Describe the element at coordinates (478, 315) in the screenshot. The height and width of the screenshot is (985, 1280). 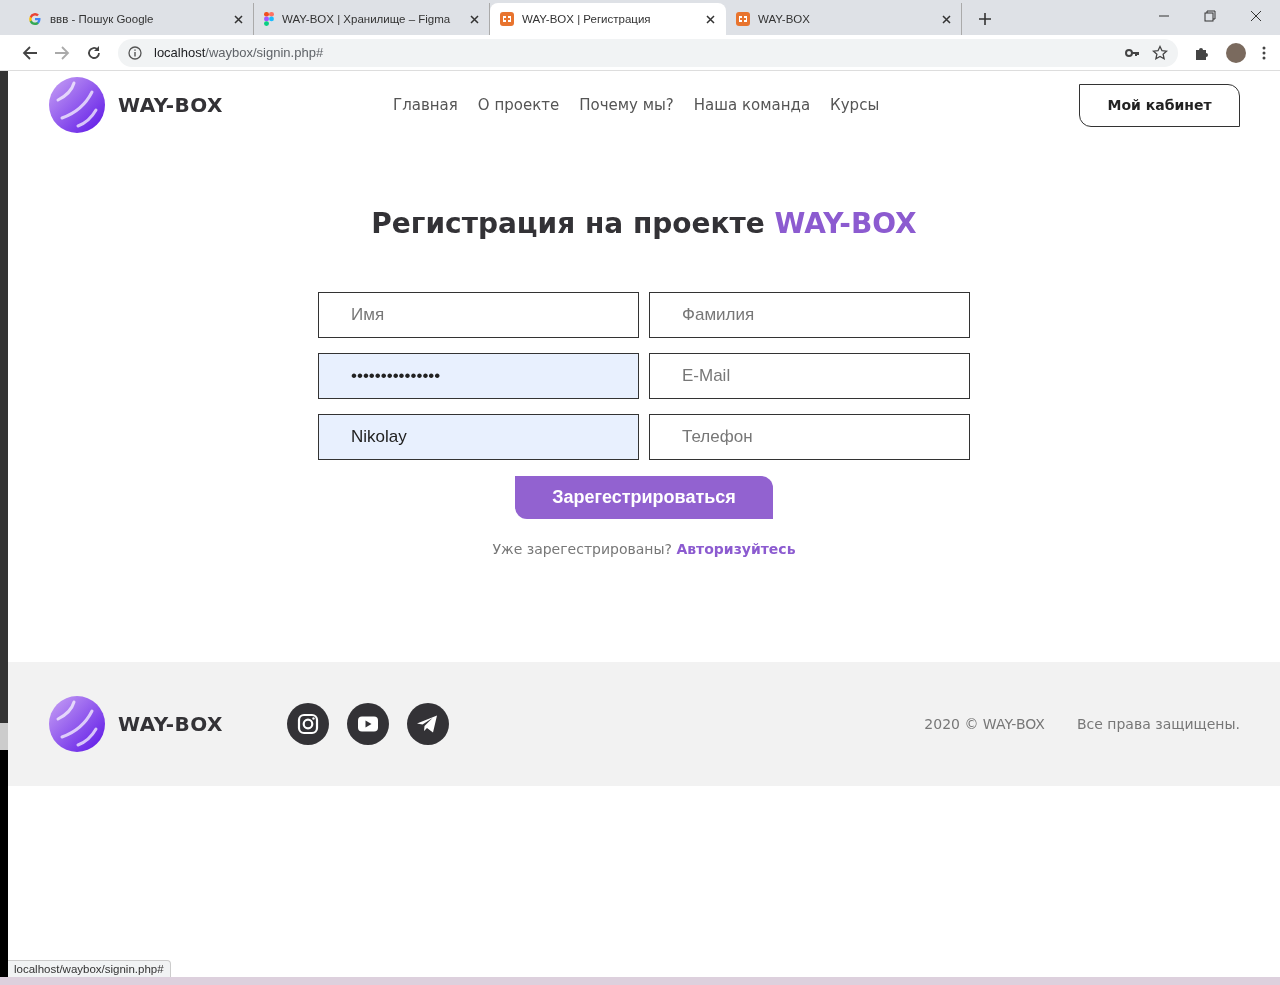
I see `input-field: Имя` at that location.